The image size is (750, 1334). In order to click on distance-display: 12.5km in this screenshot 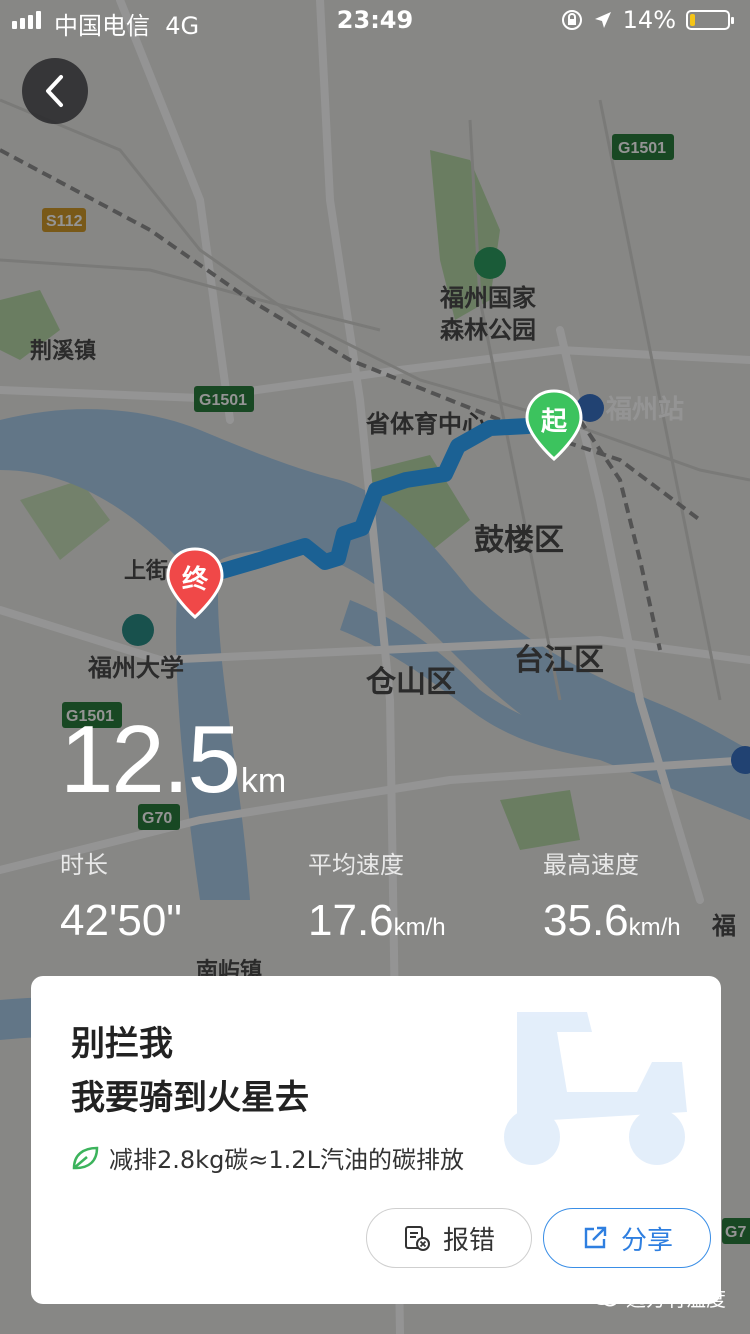, I will do `click(173, 760)`.